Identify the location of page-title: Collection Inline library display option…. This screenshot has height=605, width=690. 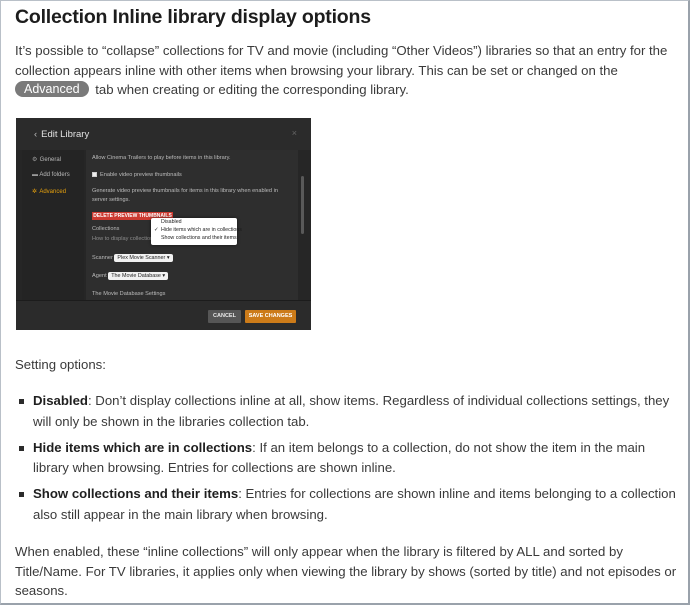
(193, 17).